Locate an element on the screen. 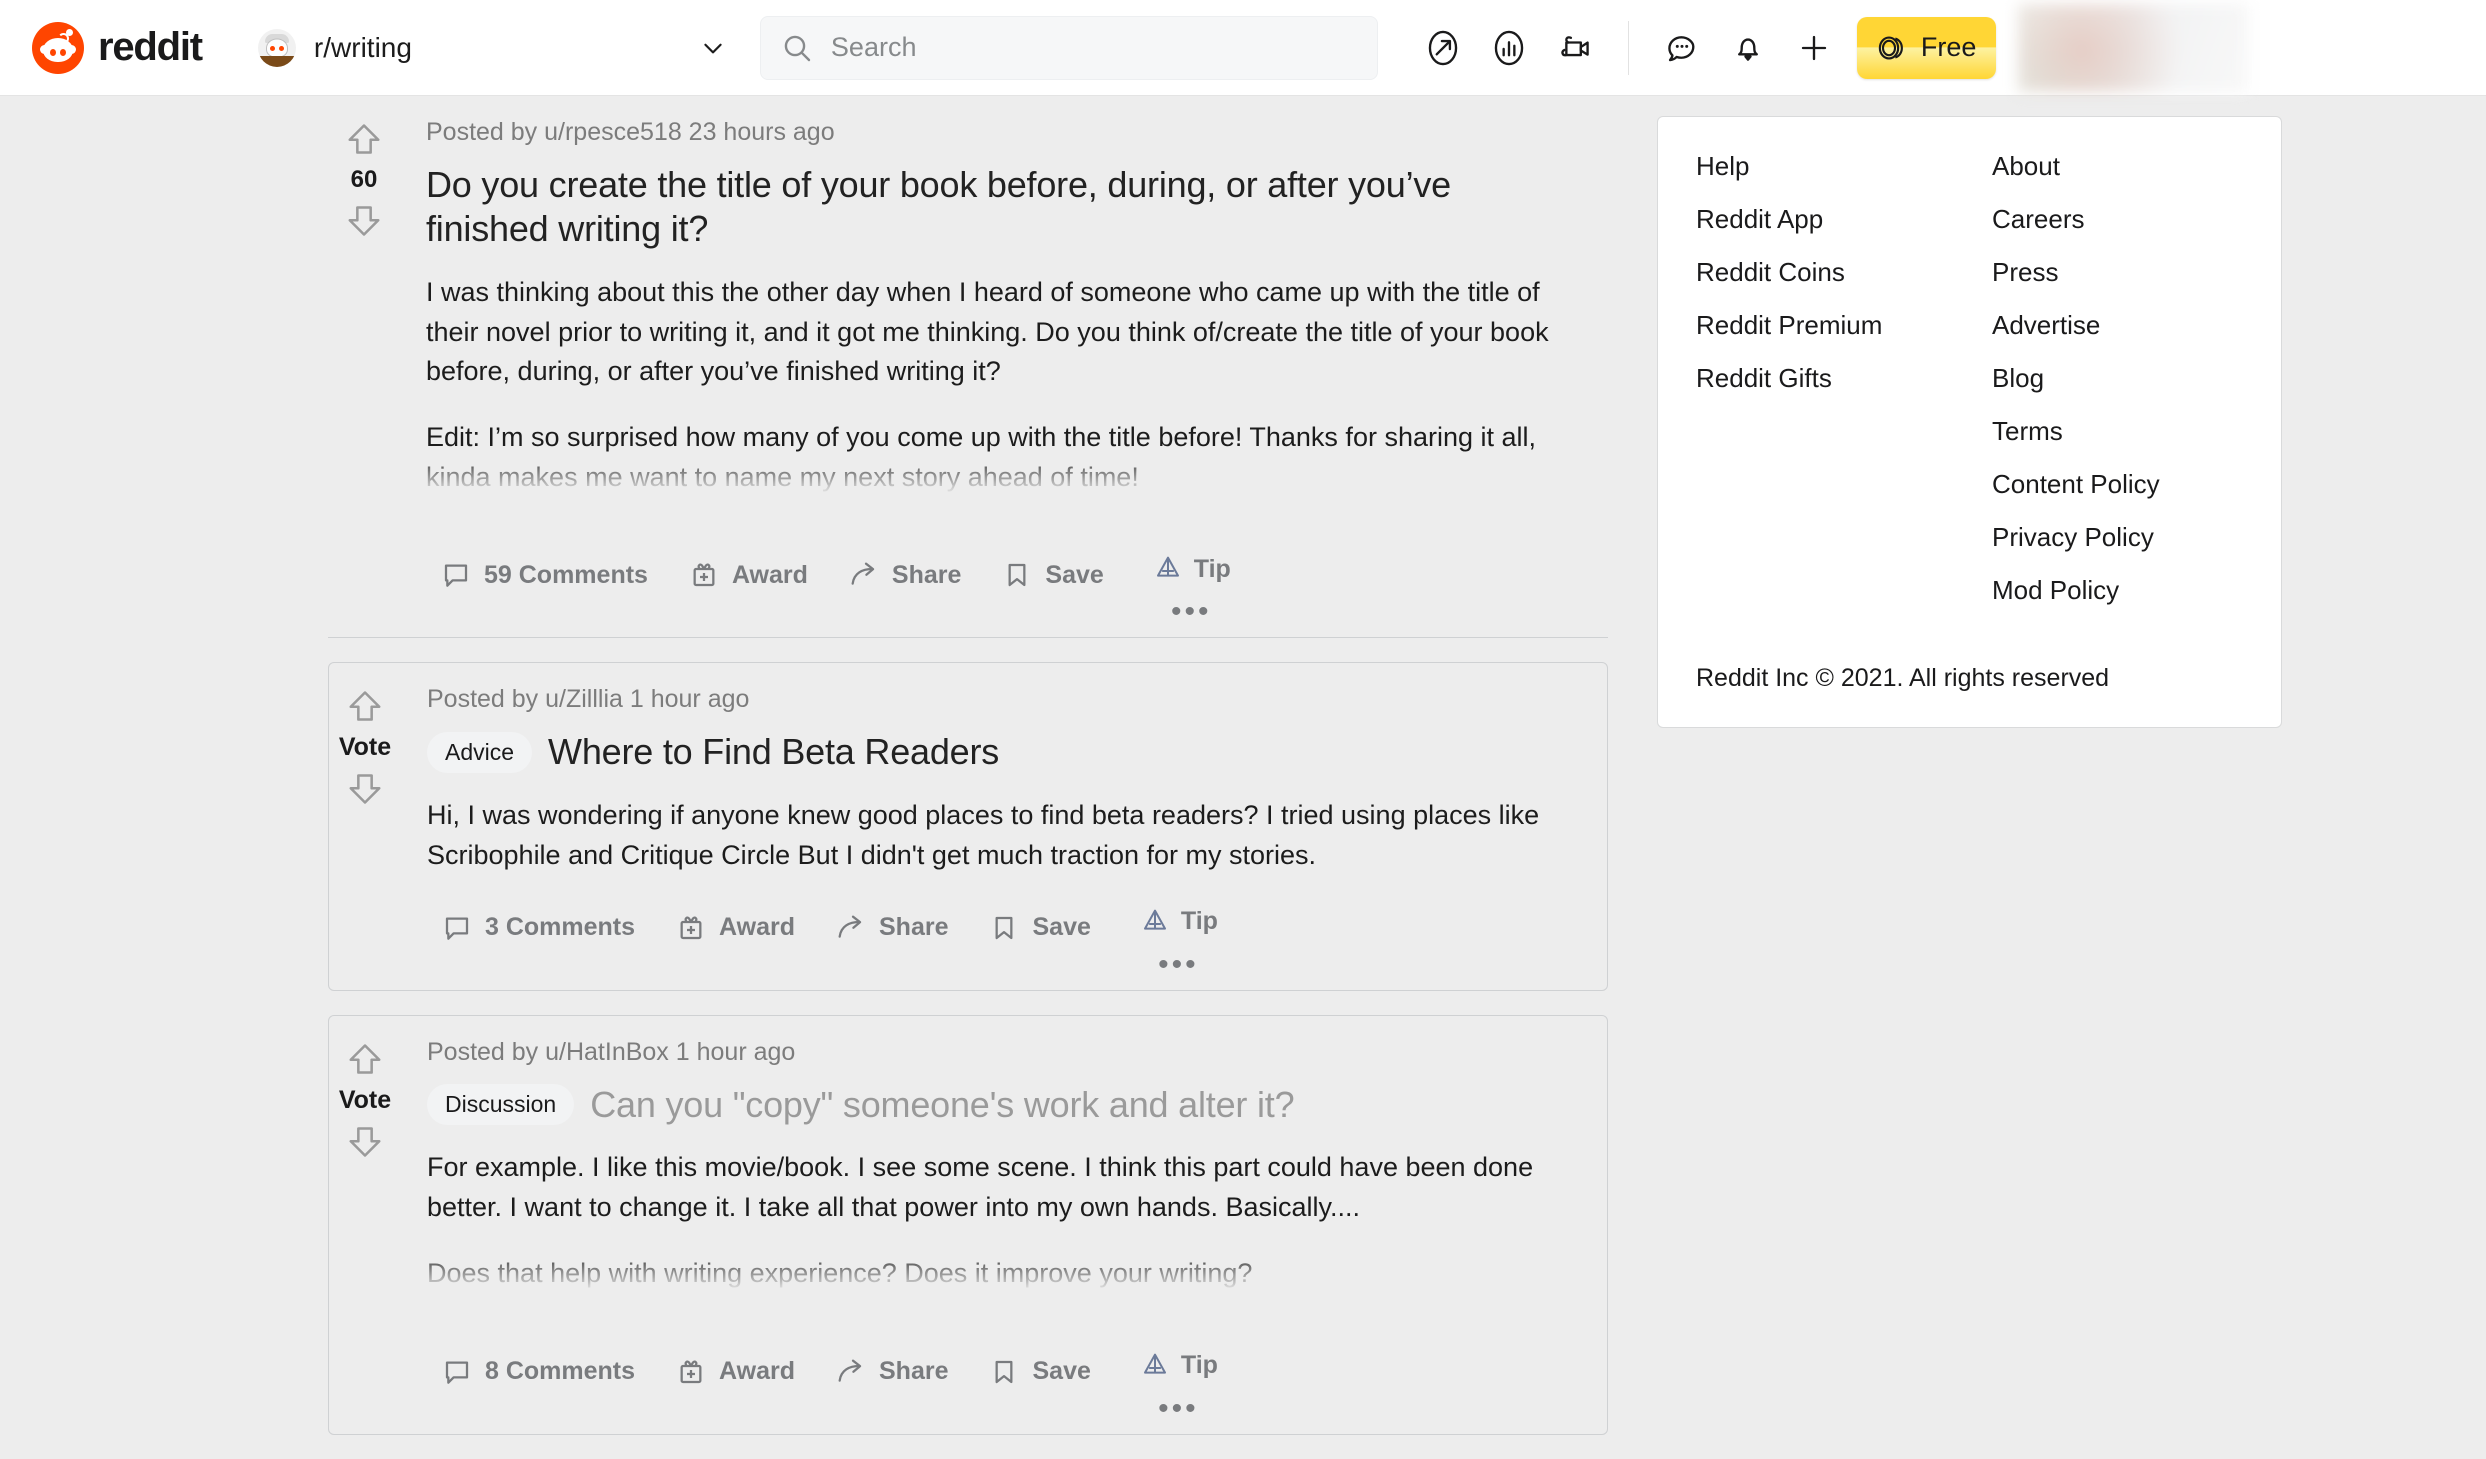  video-icon is located at coordinates (1575, 48).